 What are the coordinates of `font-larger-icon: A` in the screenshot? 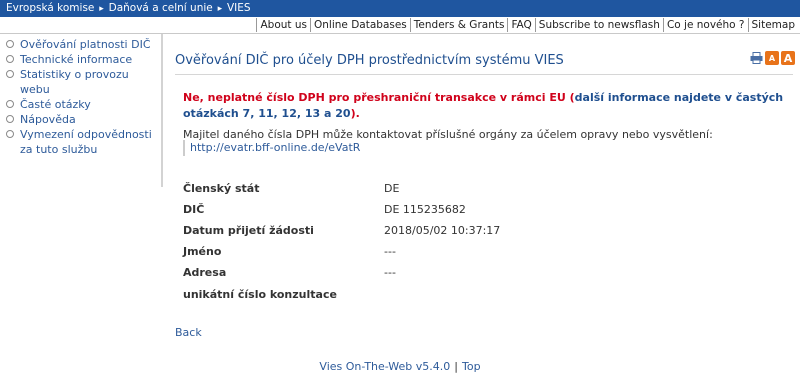 It's located at (788, 58).